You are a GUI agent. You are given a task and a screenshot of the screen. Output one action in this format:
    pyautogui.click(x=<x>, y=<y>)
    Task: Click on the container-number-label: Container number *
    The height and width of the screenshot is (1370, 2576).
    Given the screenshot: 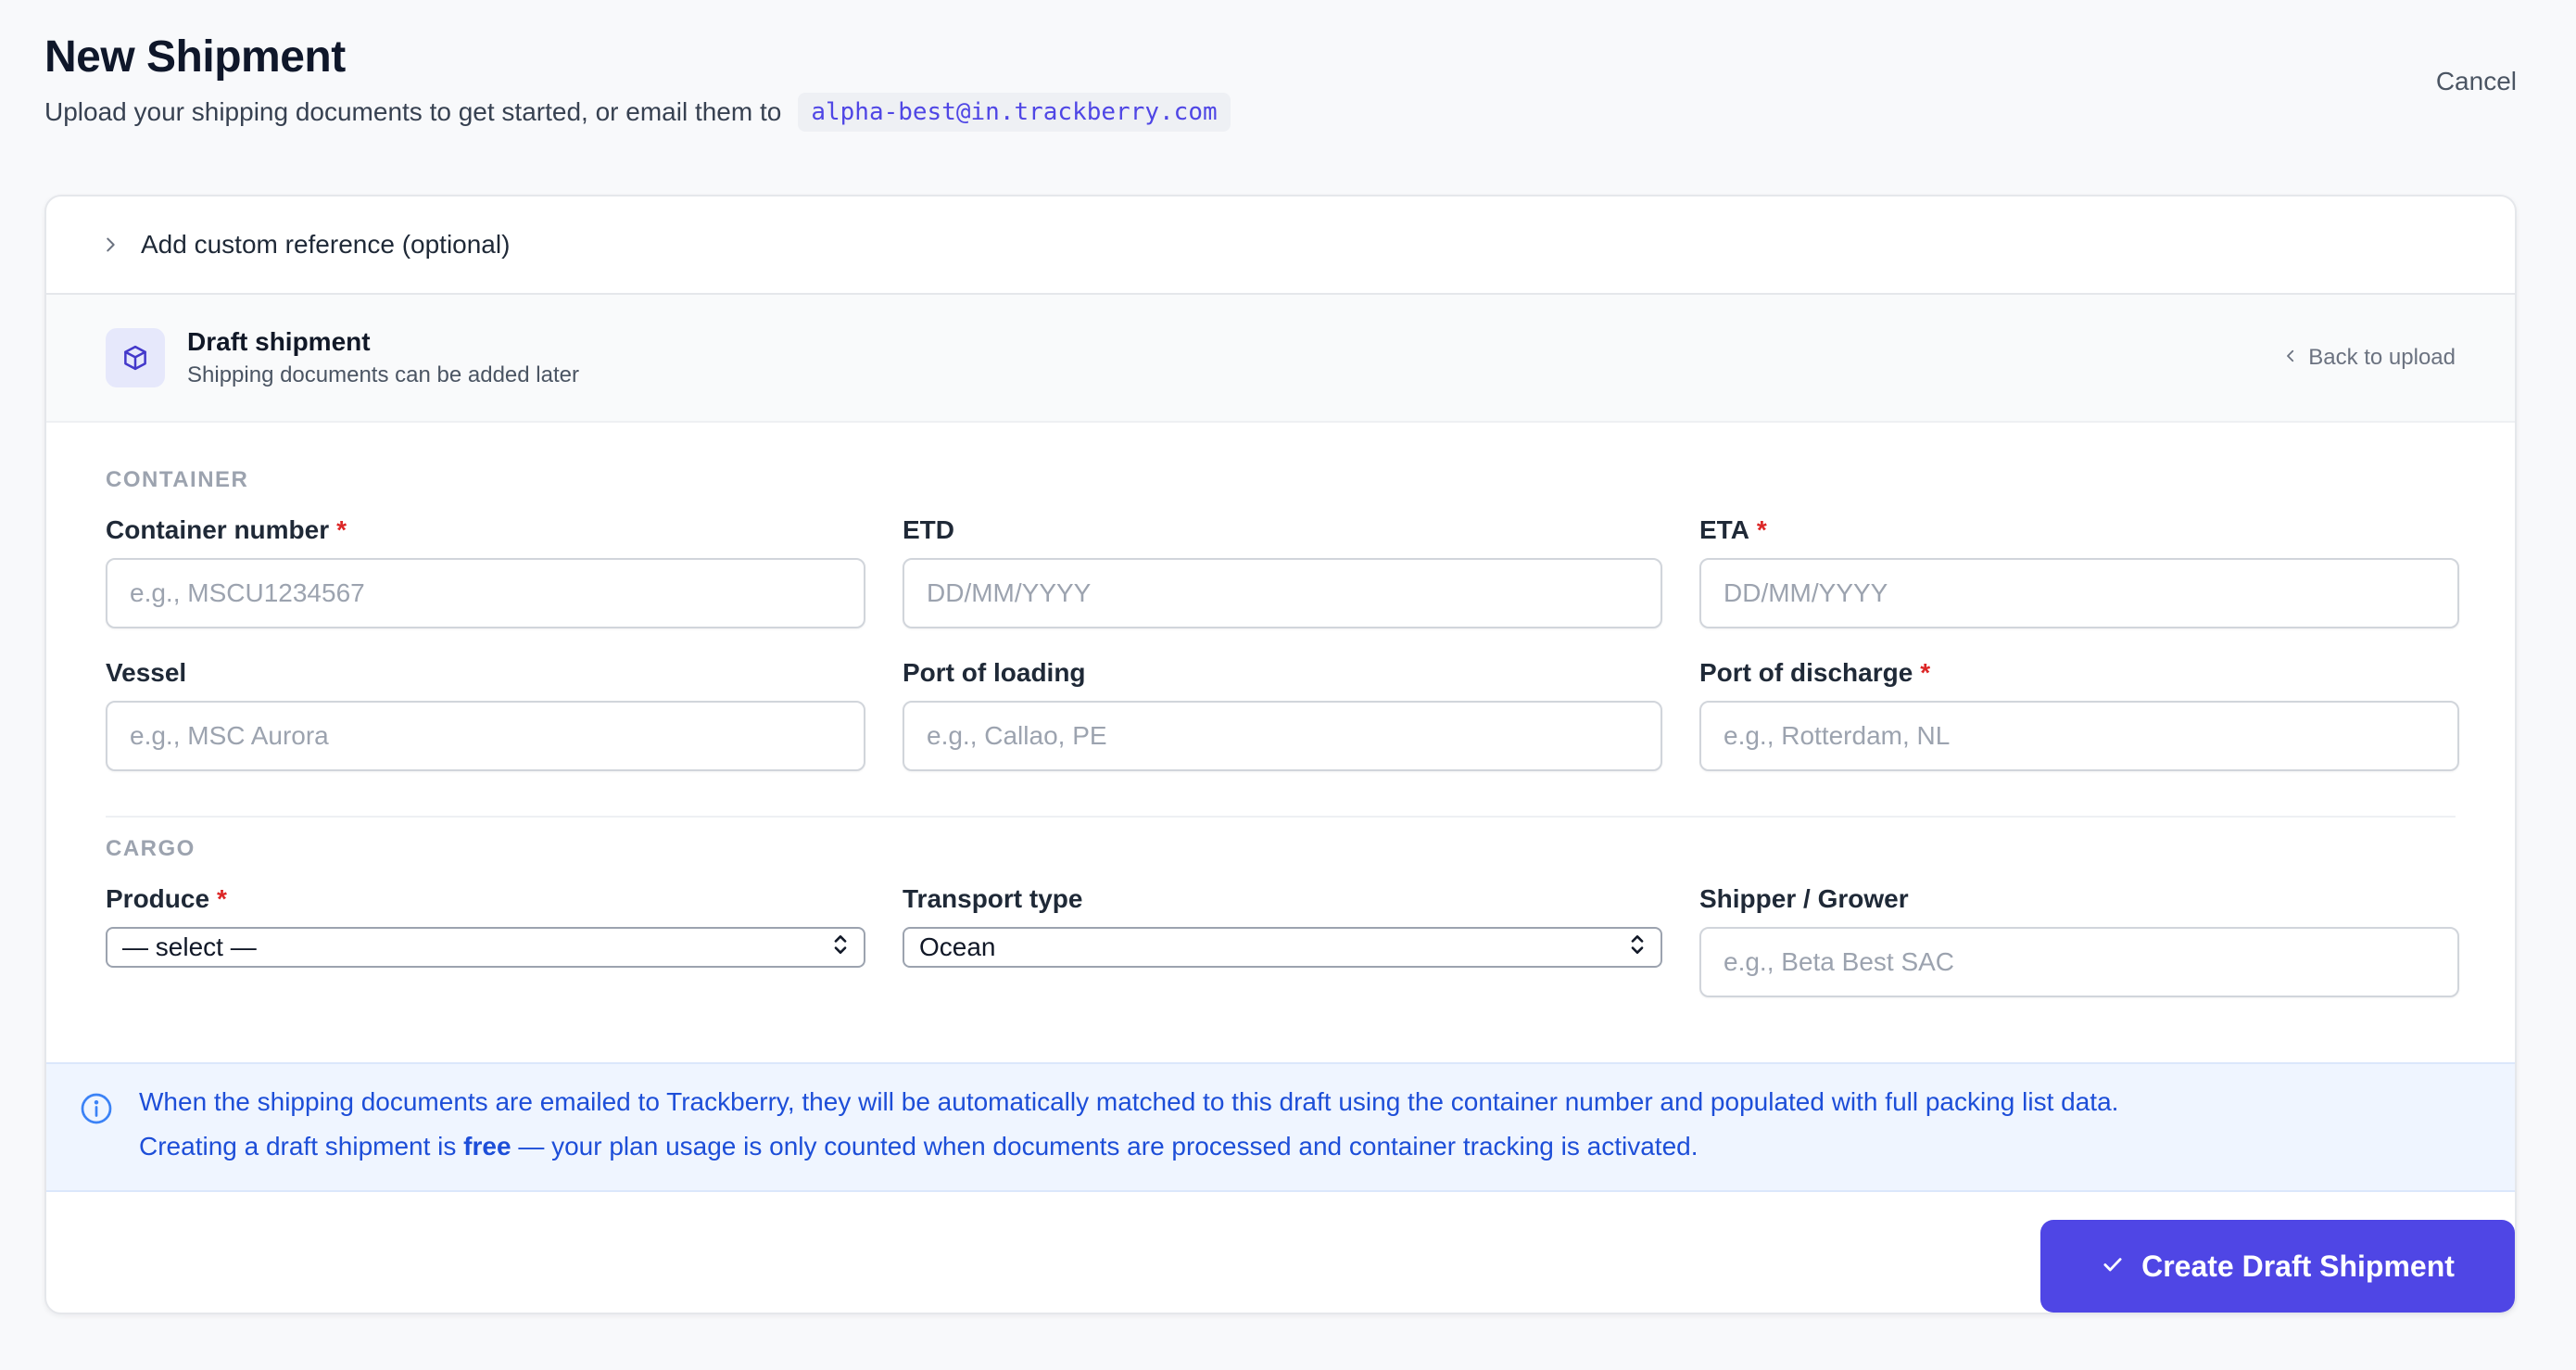 What is the action you would take?
    pyautogui.click(x=226, y=530)
    